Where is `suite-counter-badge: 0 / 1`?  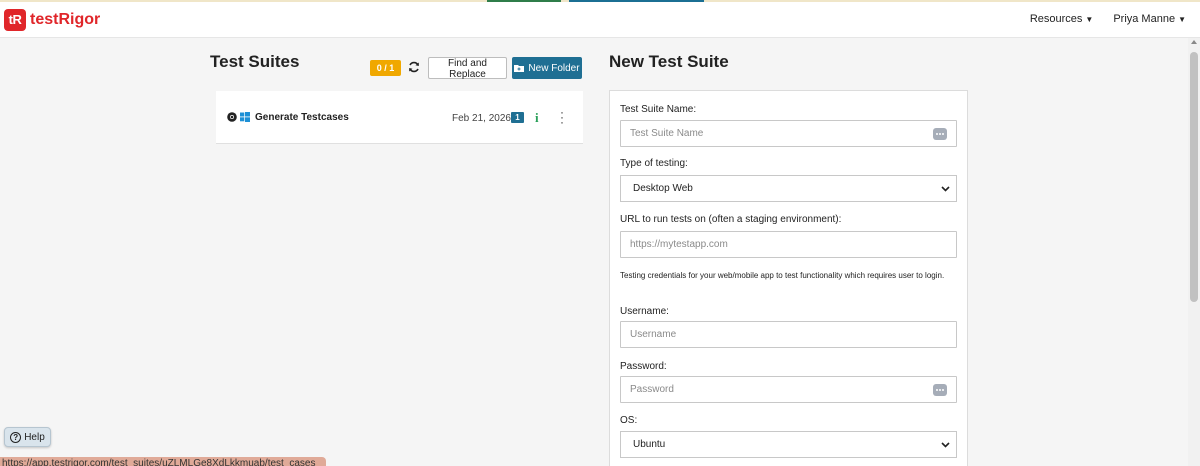 suite-counter-badge: 0 / 1 is located at coordinates (385, 68).